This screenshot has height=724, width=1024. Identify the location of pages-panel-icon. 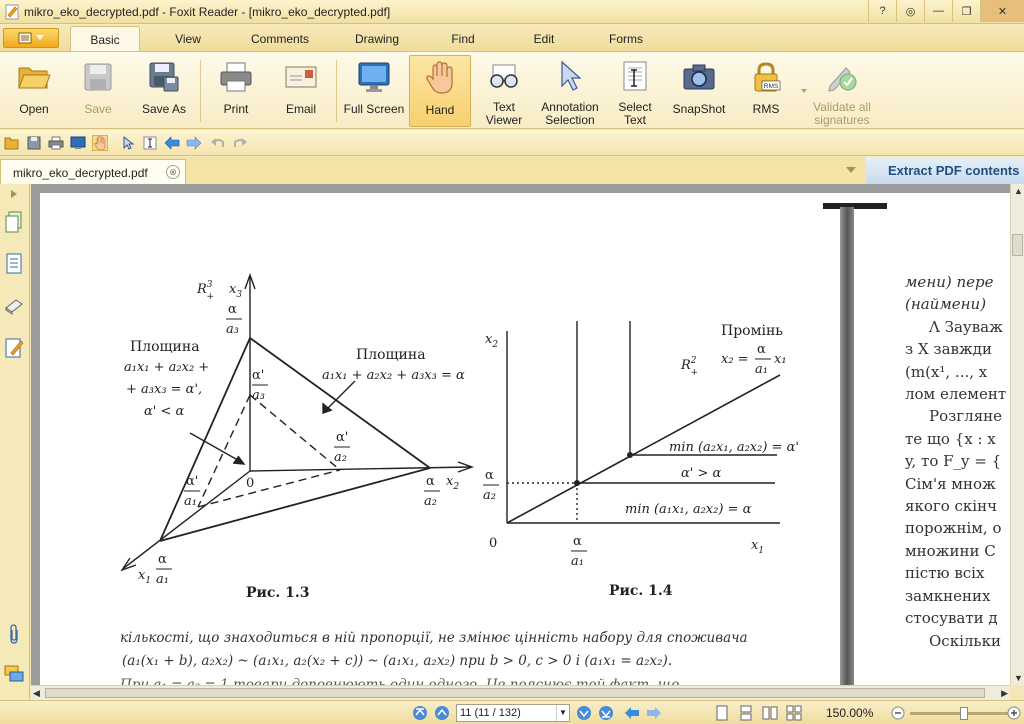
(14, 222).